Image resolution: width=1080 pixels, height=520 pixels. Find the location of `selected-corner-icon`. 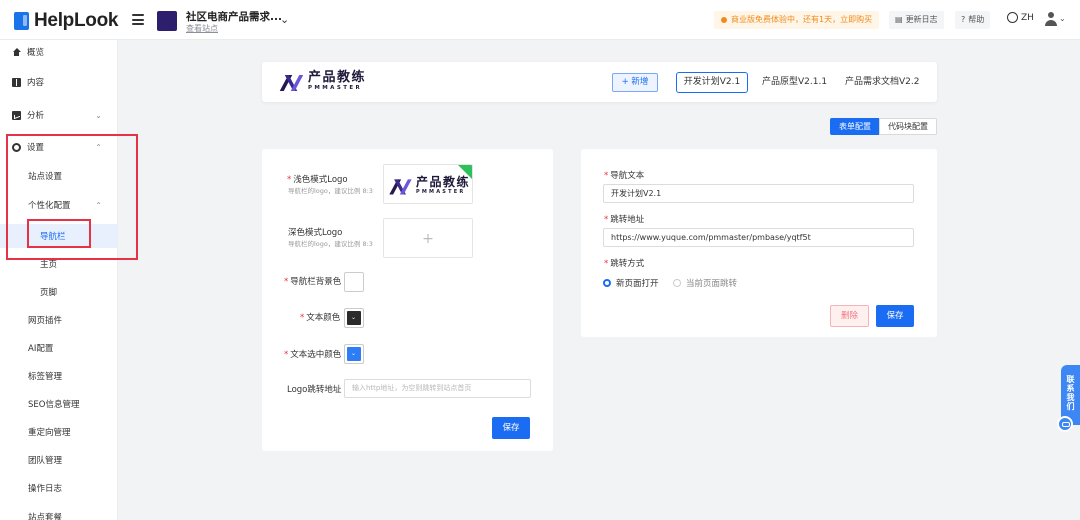

selected-corner-icon is located at coordinates (465, 172).